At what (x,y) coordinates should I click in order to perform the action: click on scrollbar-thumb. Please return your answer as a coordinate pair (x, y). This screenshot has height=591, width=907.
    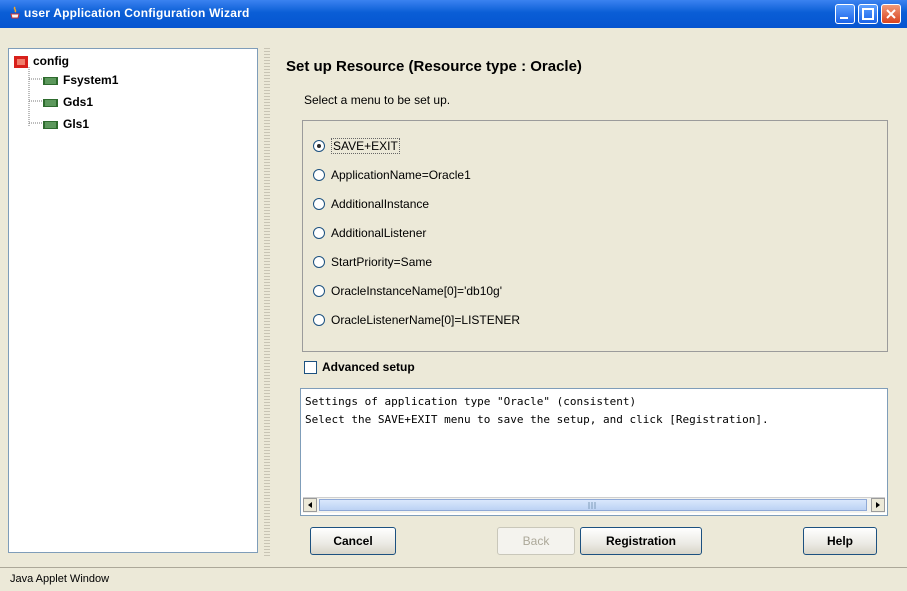
    Looking at the image, I should click on (593, 505).